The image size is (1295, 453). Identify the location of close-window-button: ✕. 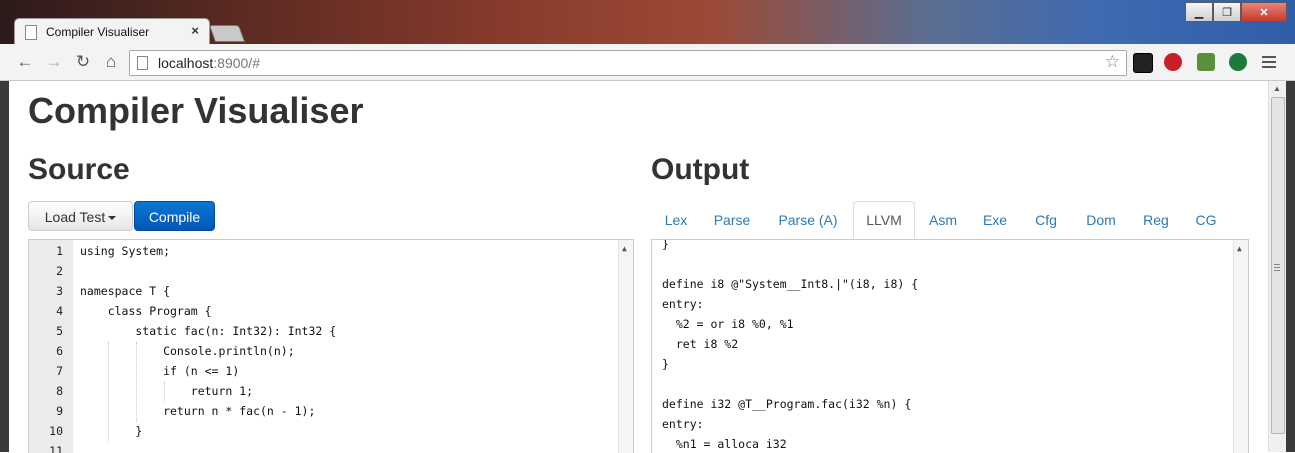
(1264, 12).